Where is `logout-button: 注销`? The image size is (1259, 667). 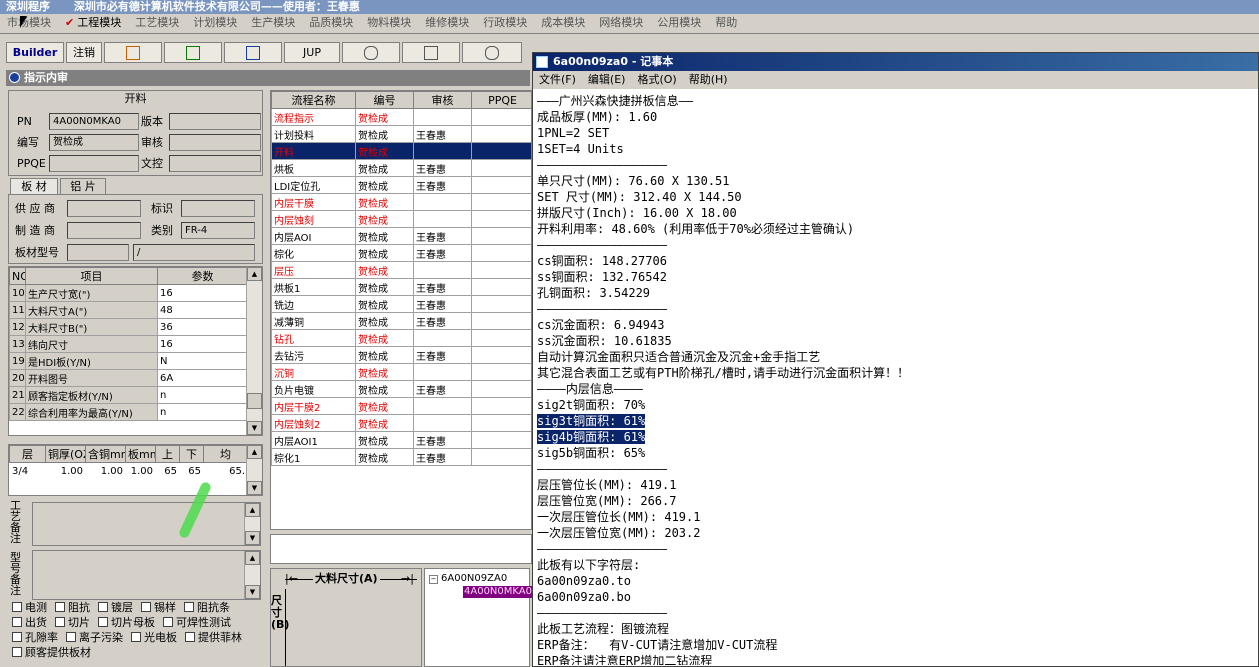 logout-button: 注销 is located at coordinates (84, 52).